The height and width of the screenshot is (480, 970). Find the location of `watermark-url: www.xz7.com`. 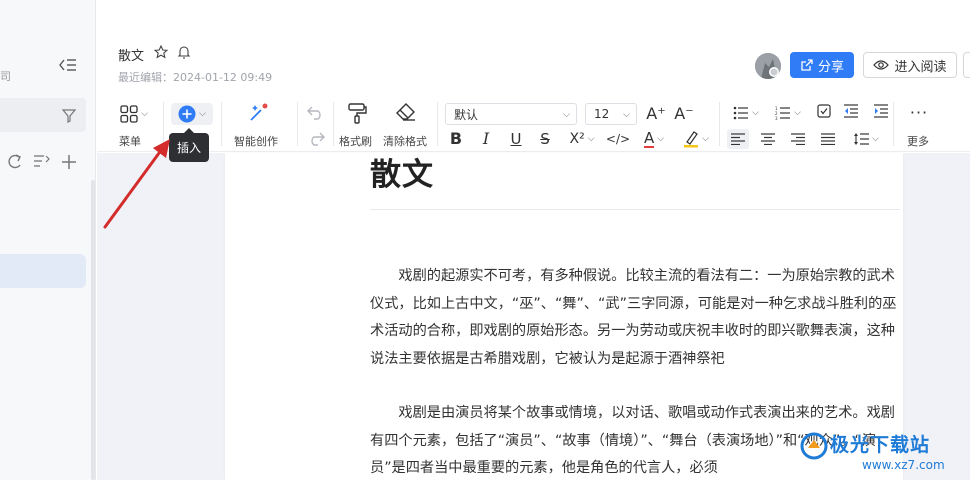

watermark-url: www.xz7.com is located at coordinates (903, 465).